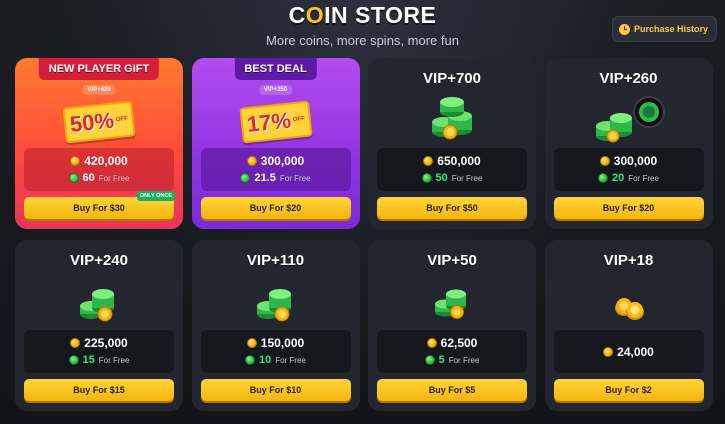 This screenshot has width=725, height=424. I want to click on coin-amount: 225,000, so click(106, 343).